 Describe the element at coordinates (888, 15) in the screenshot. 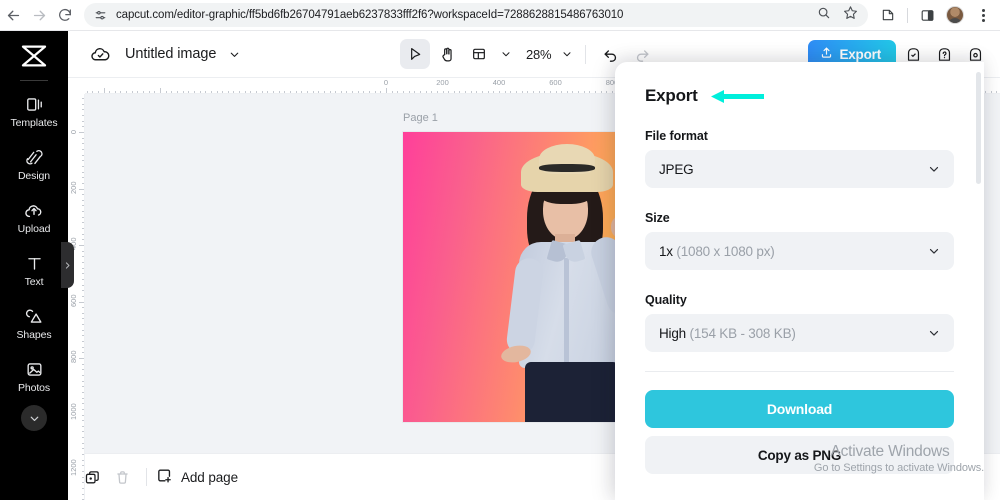

I see `extensions-icon` at that location.